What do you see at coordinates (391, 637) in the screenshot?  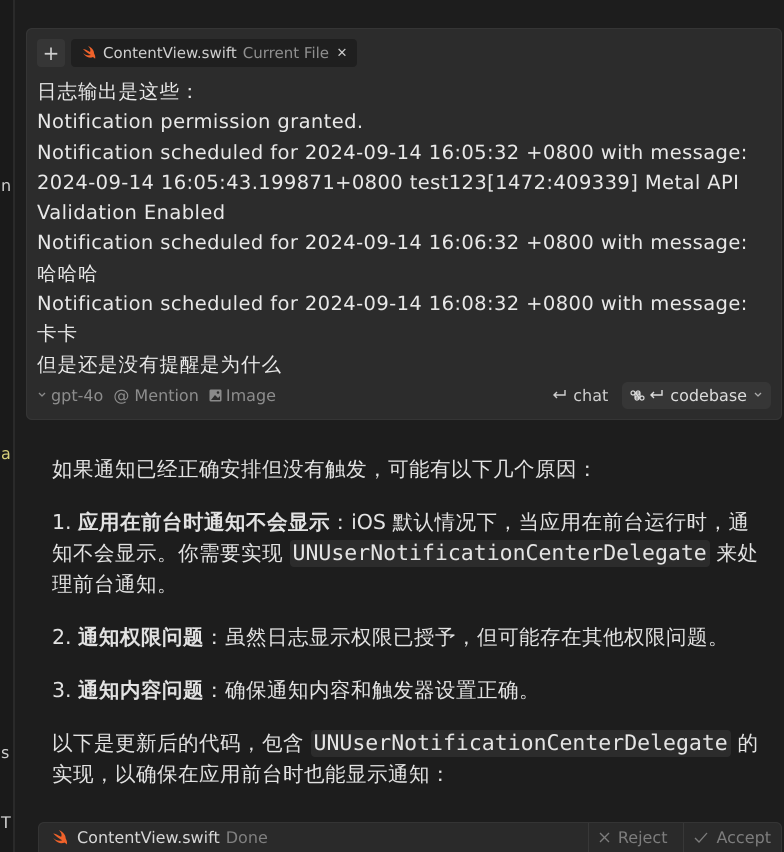 I see `response-paragraph: 2. 通知权限问题：虽然日志显示权限已授予，但可能存在其他权限问题。` at bounding box center [391, 637].